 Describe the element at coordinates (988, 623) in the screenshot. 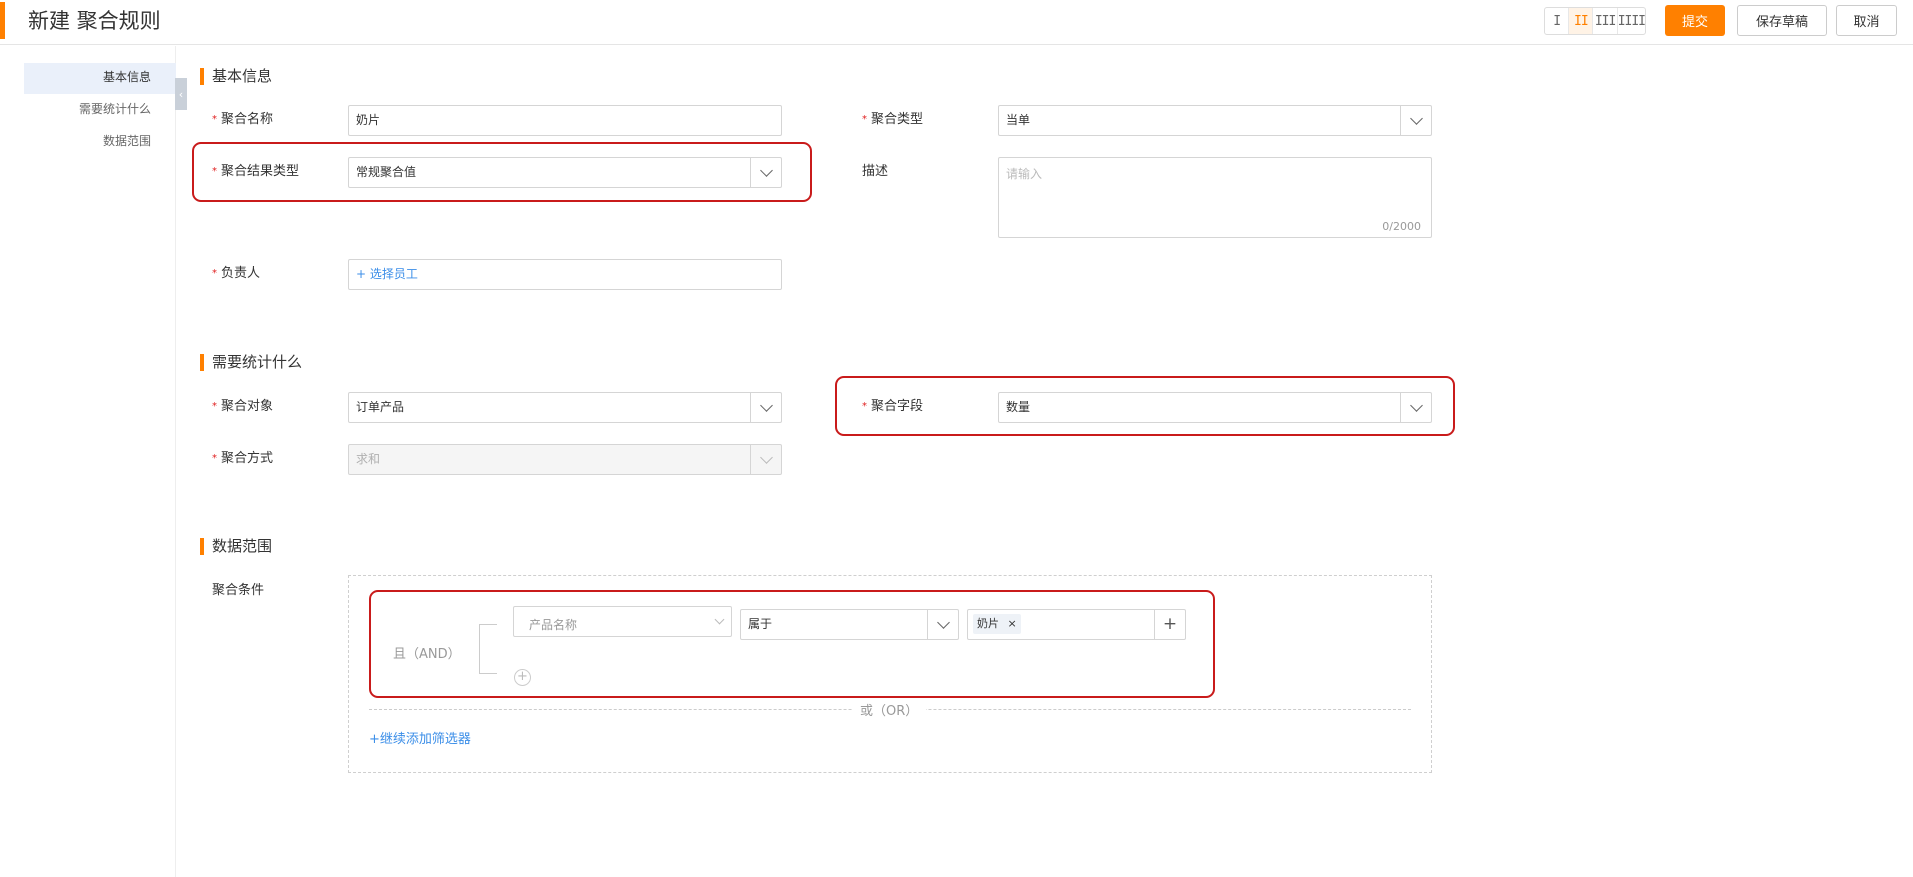

I see `value-tag-label: 奶片` at that location.